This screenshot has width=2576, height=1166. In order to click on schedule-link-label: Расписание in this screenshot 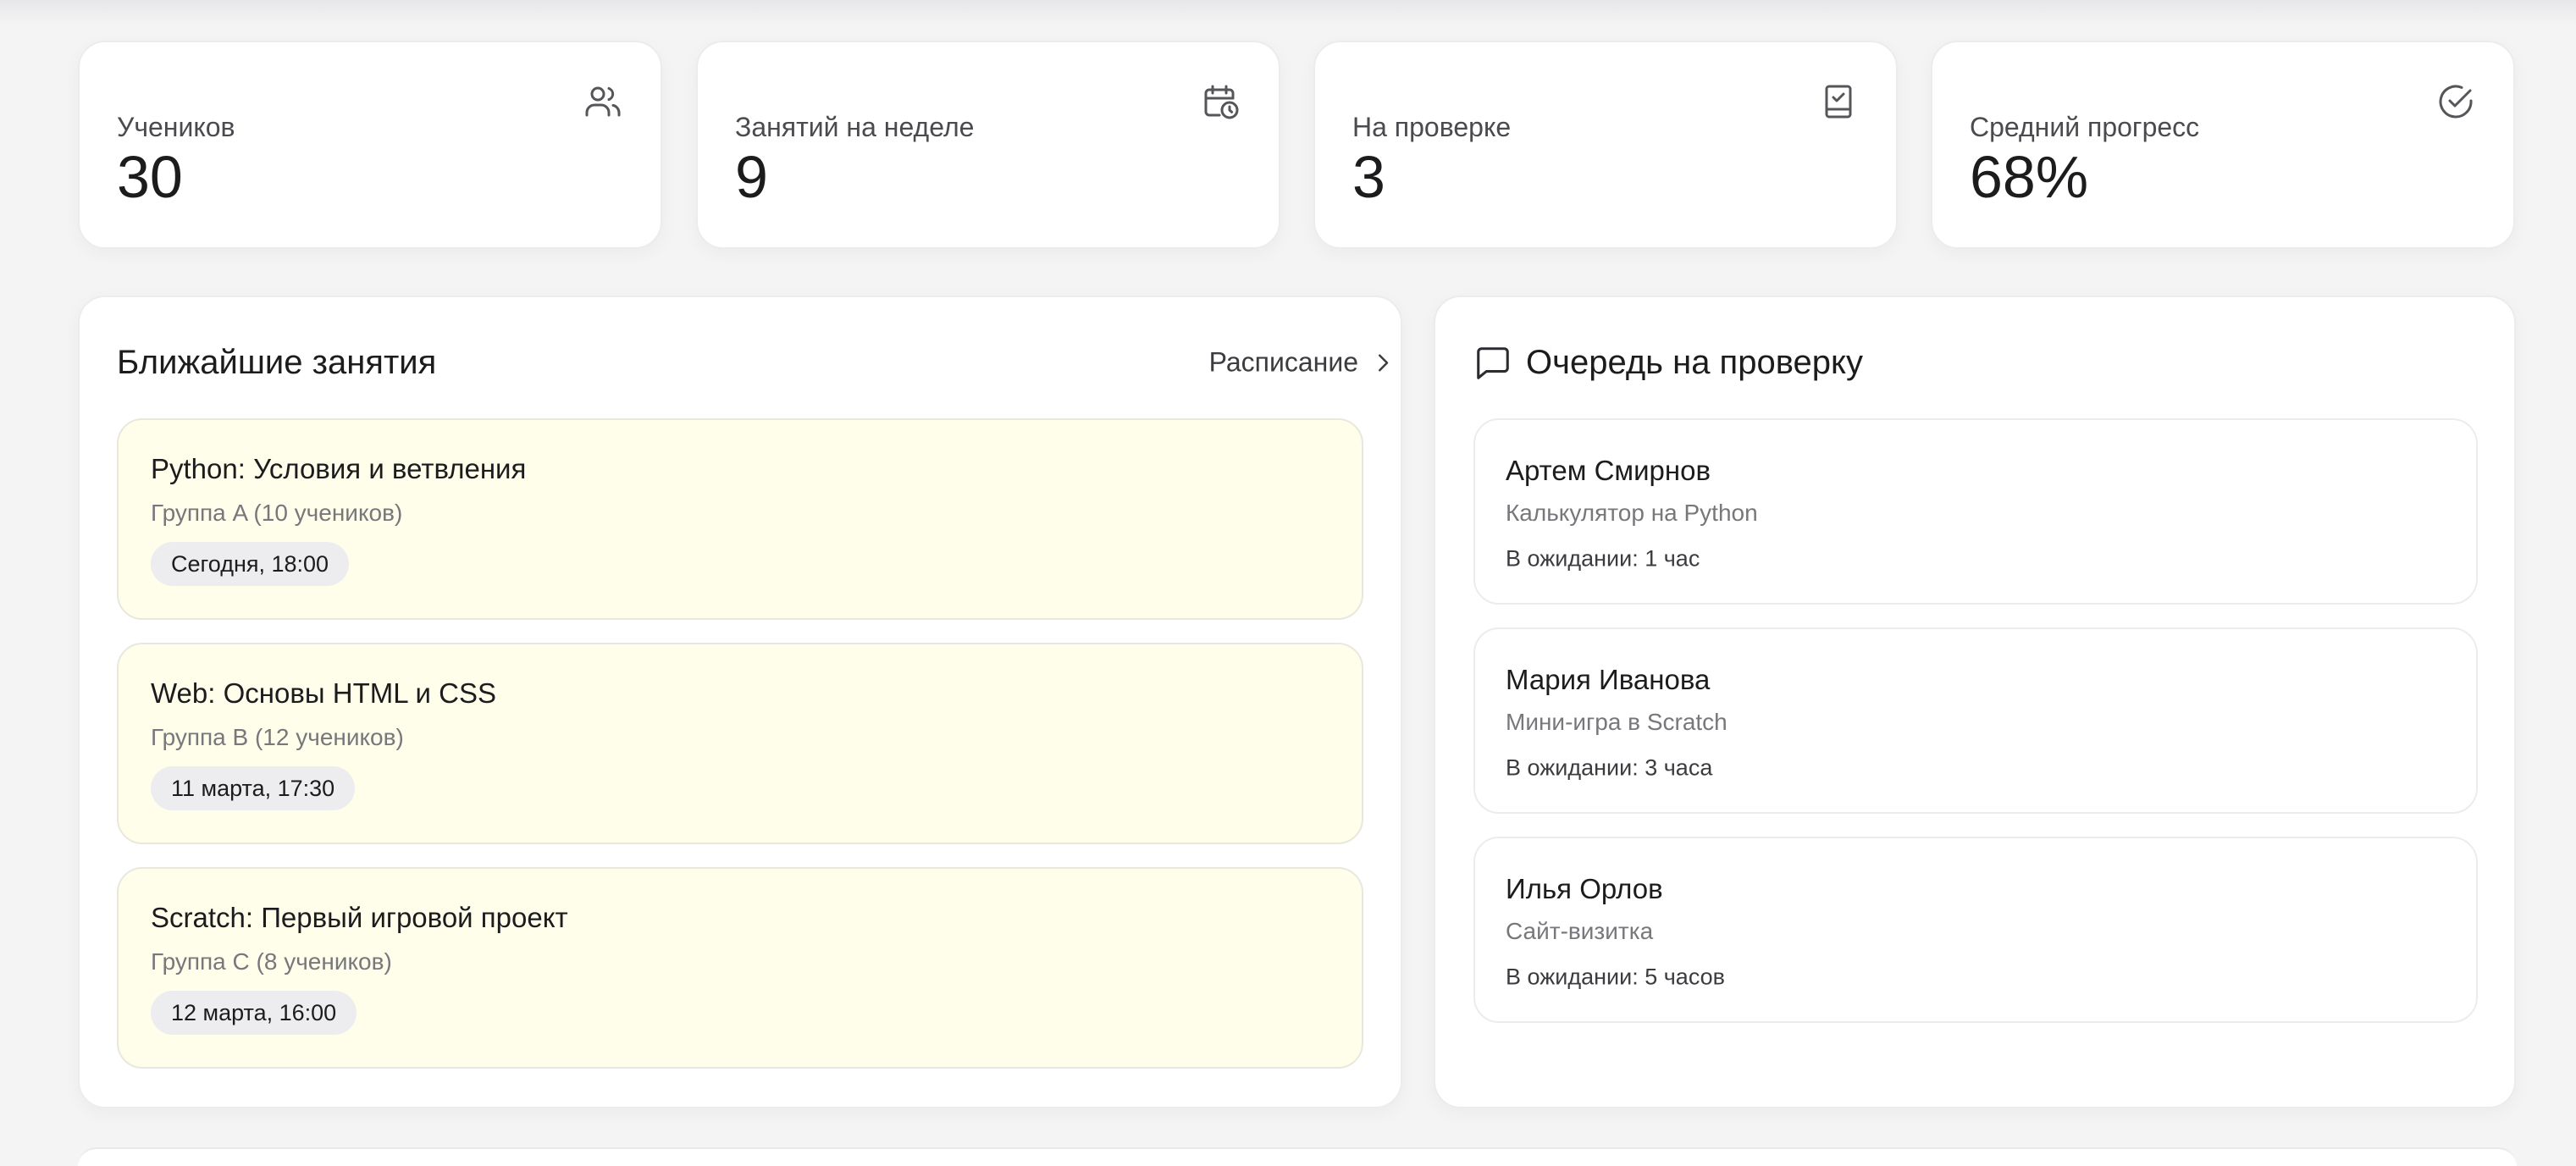, I will do `click(1283, 362)`.